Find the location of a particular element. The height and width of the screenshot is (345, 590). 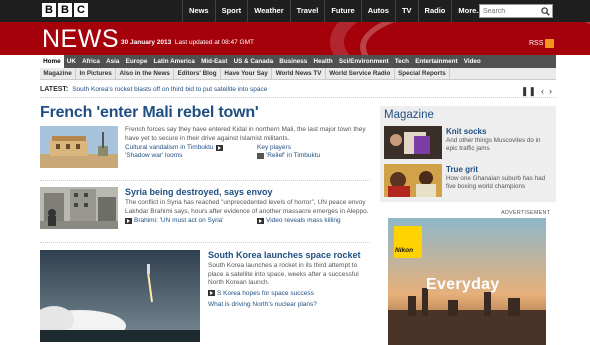

audio-icon is located at coordinates (260, 155).